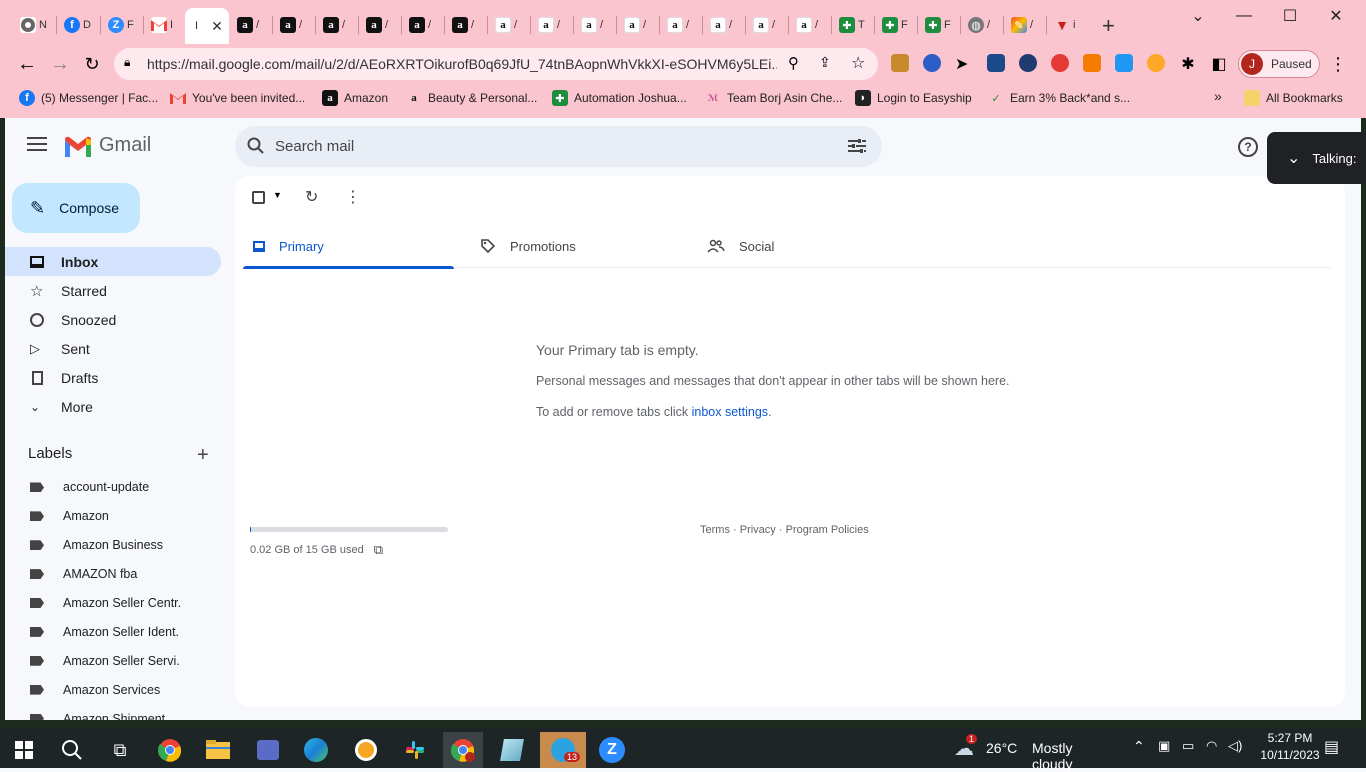  What do you see at coordinates (1218, 96) in the screenshot?
I see `more-bookmarks-button: »` at bounding box center [1218, 96].